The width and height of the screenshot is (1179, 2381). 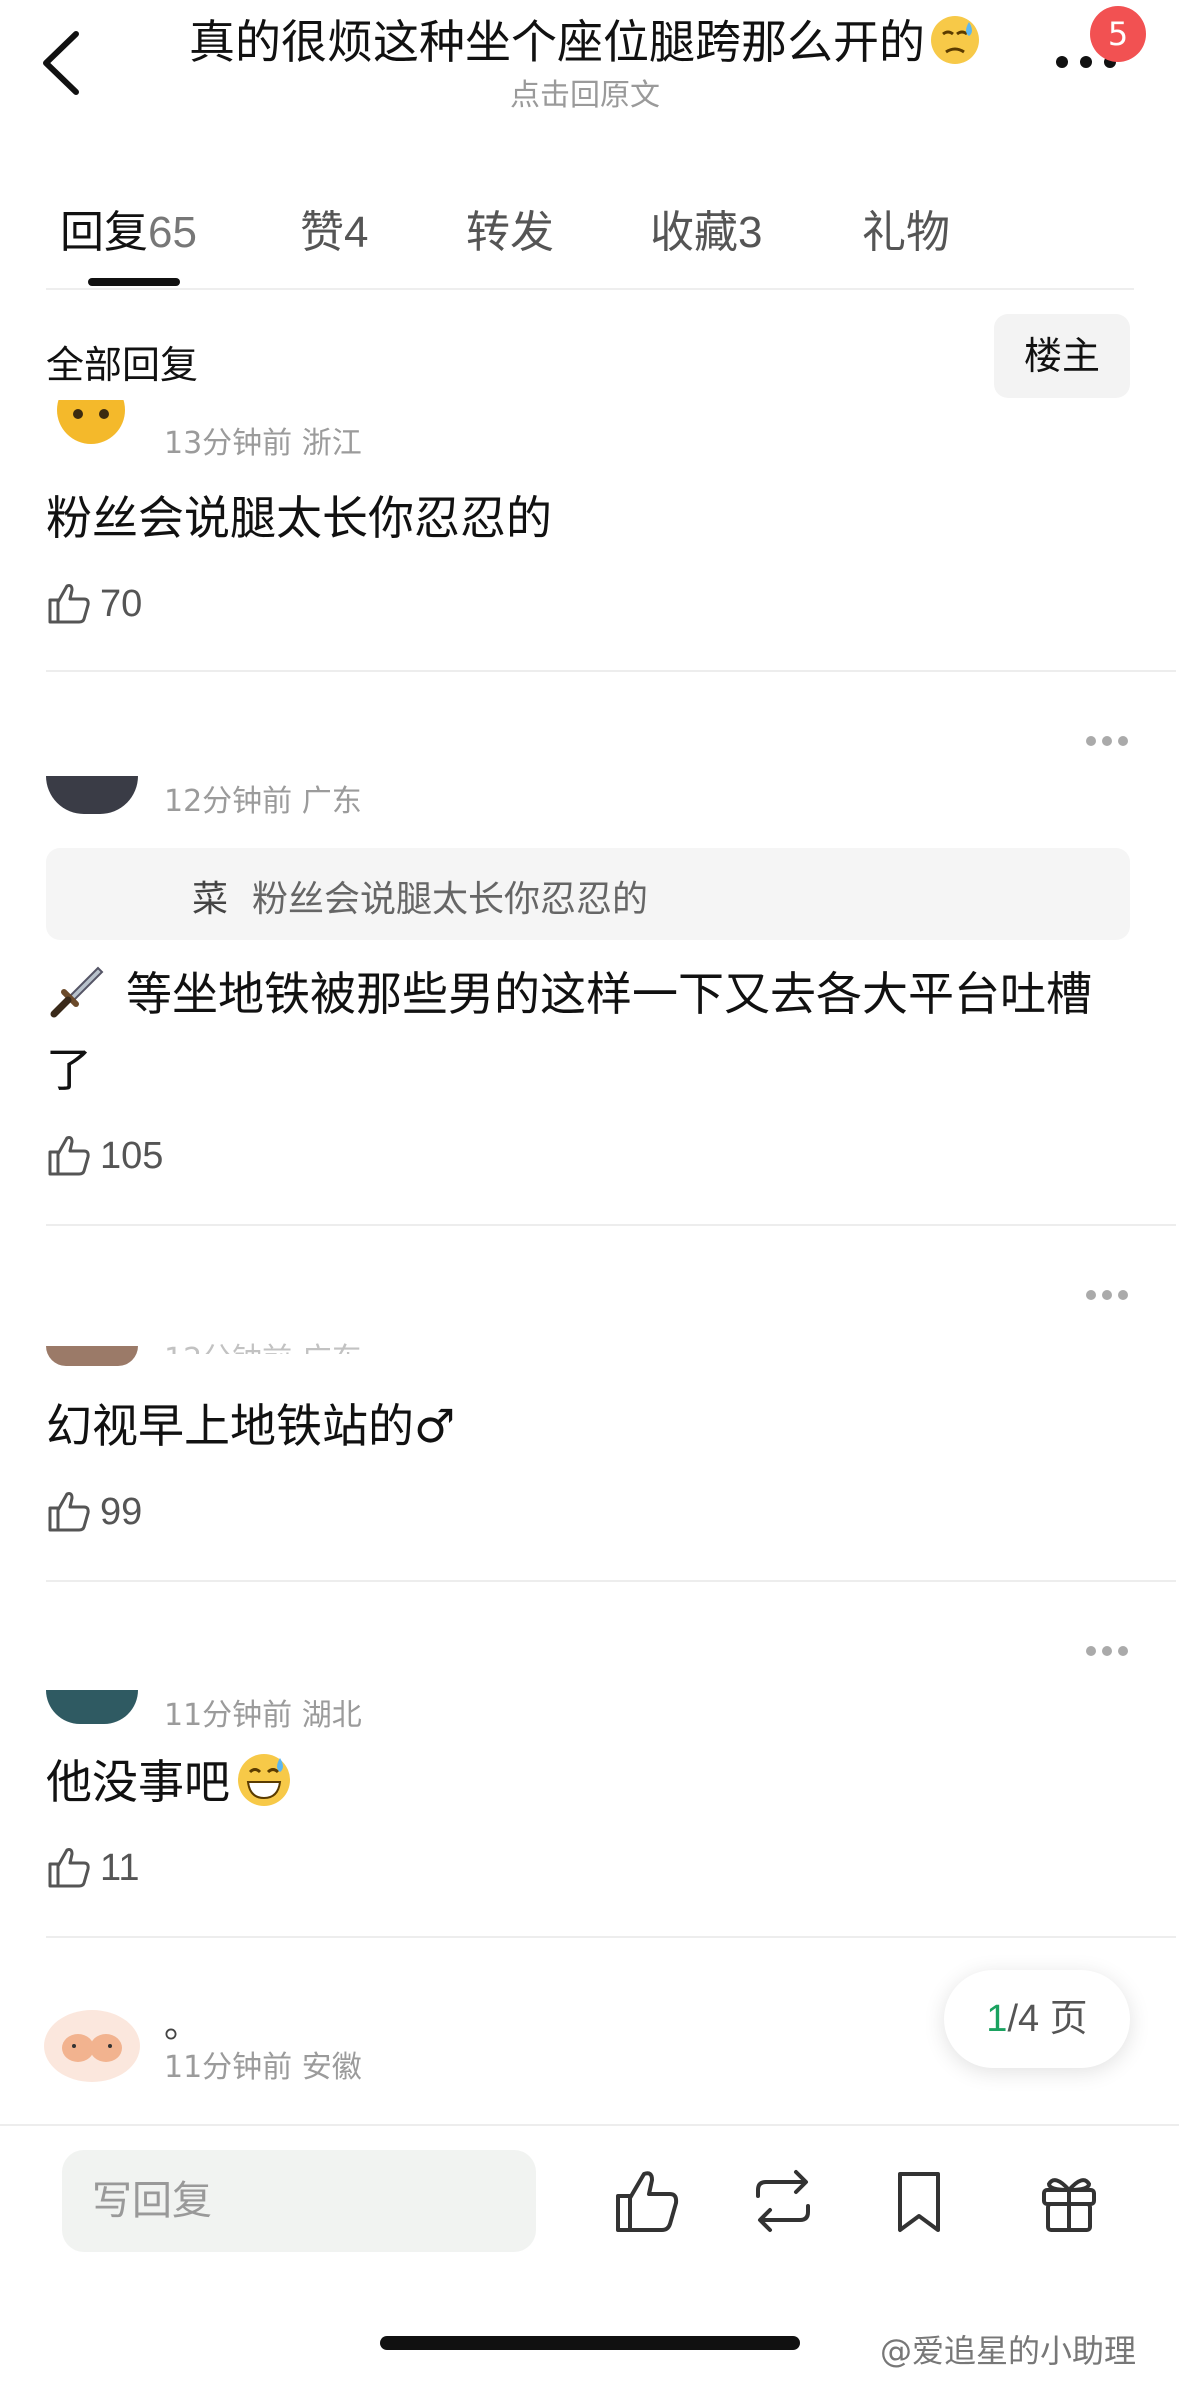 I want to click on tab-replies: 回复65, so click(x=128, y=228).